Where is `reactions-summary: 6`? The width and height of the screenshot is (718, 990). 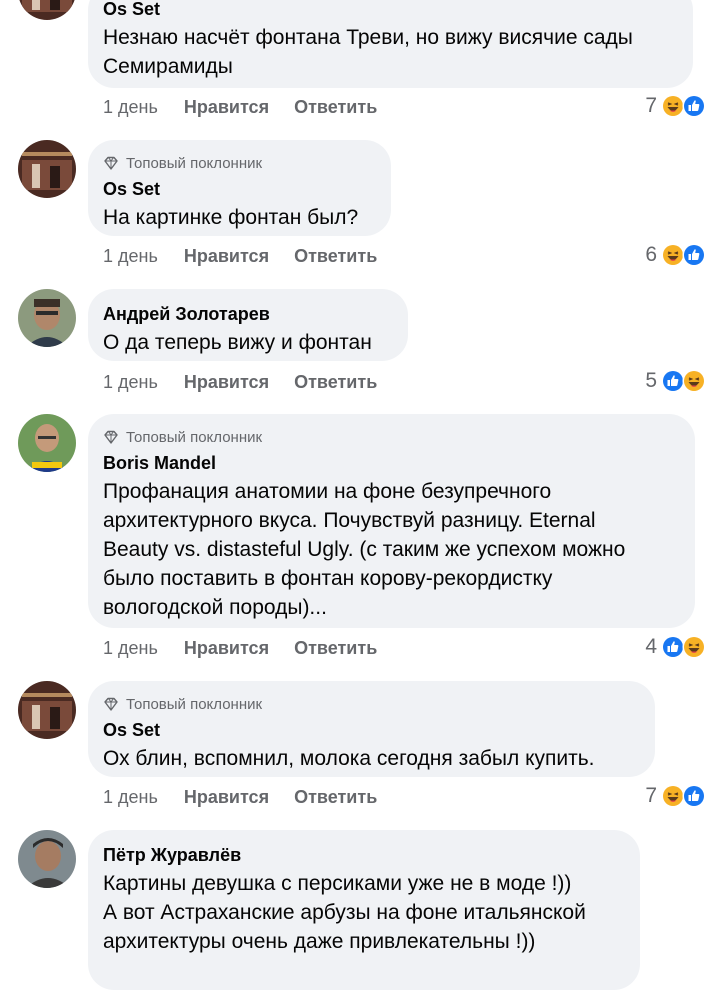
reactions-summary: 6 is located at coordinates (675, 255).